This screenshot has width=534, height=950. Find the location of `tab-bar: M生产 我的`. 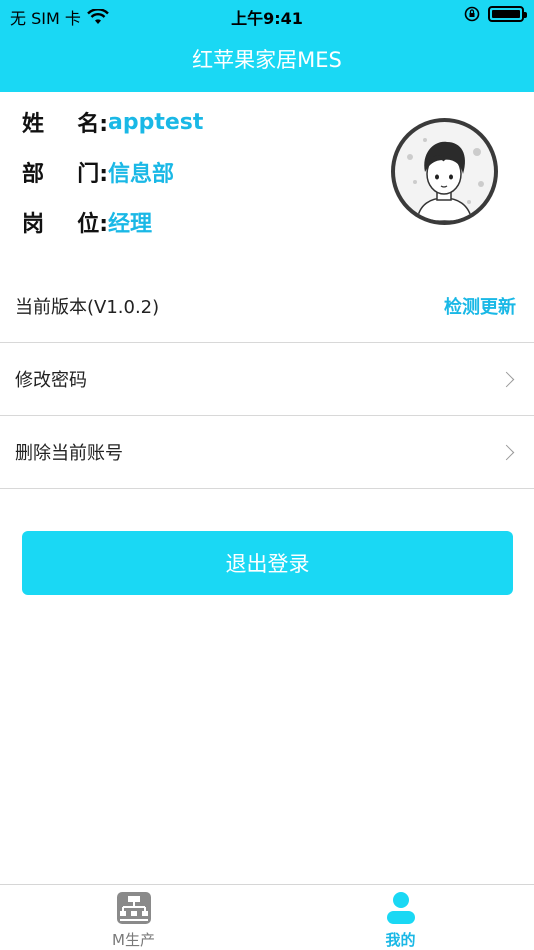

tab-bar: M生产 我的 is located at coordinates (267, 917).